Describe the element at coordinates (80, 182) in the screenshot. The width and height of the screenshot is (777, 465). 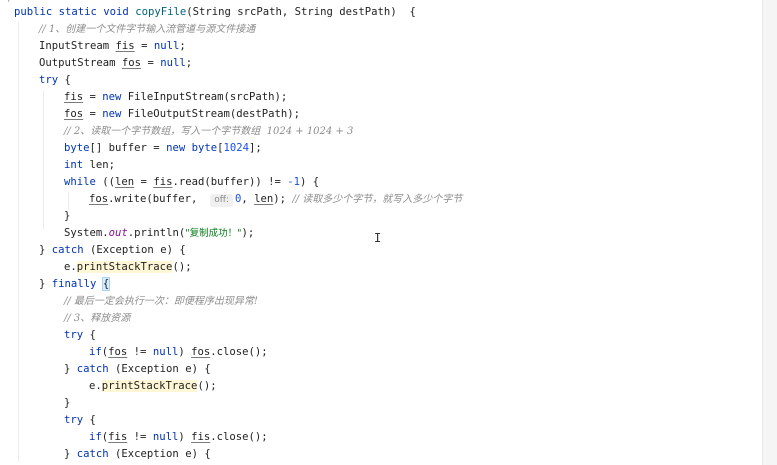
I see `keyword-while: while` at that location.